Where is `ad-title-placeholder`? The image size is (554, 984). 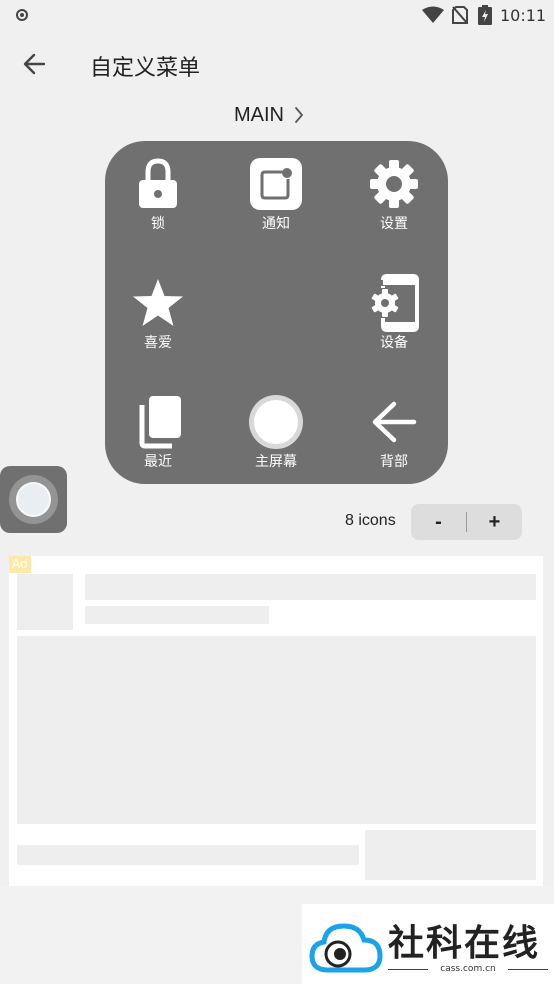 ad-title-placeholder is located at coordinates (310, 587).